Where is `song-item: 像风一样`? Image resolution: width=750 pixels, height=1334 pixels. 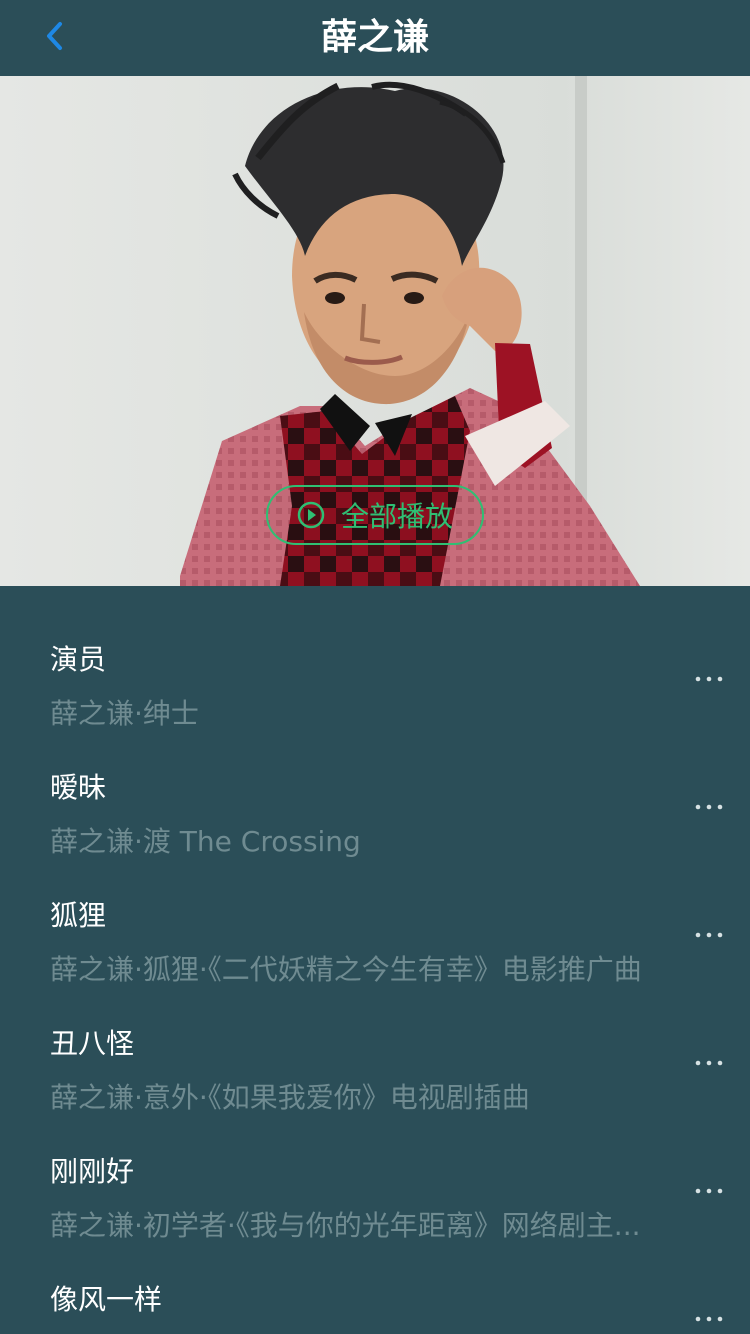 song-item: 像风一样 is located at coordinates (375, 1280).